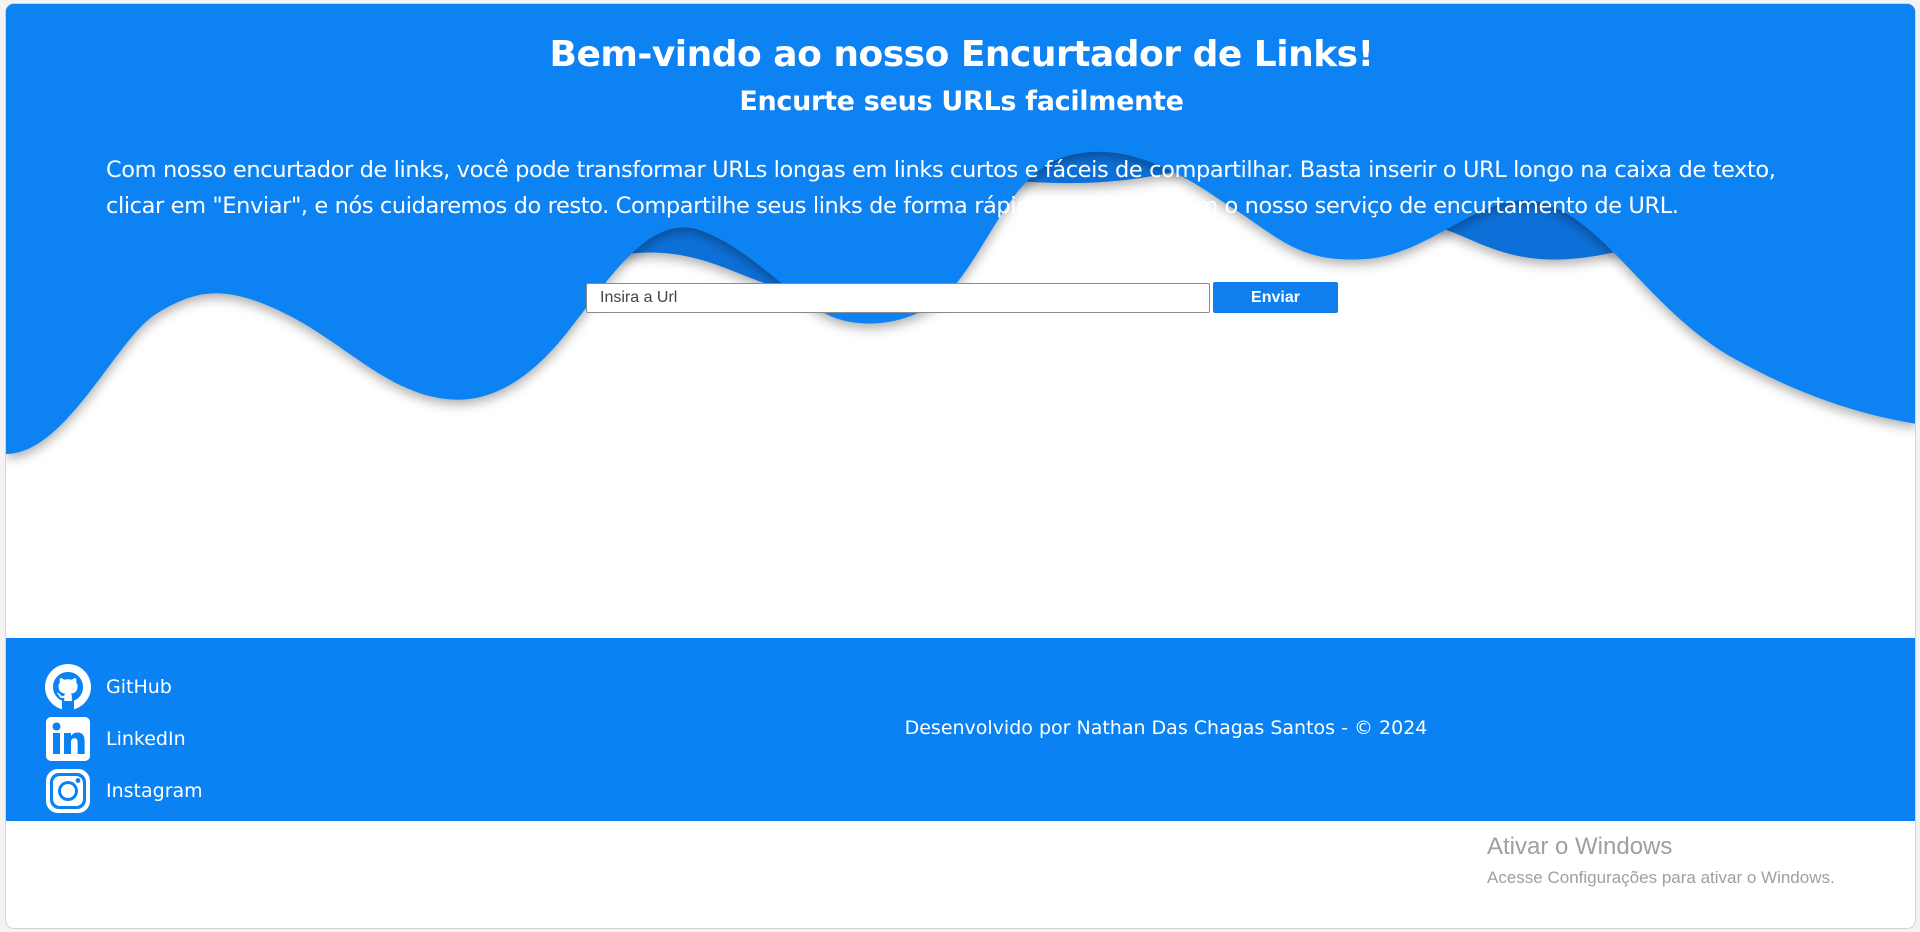 The image size is (1920, 932). Describe the element at coordinates (139, 687) in the screenshot. I see `github-label: GitHub` at that location.